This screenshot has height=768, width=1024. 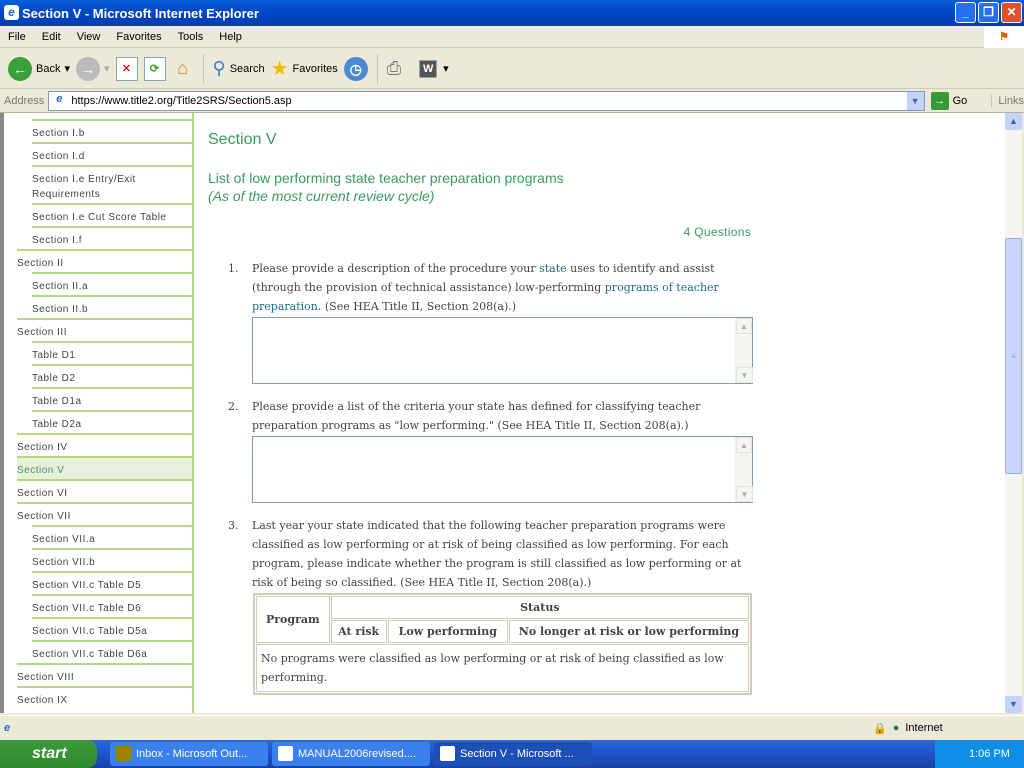 What do you see at coordinates (112, 214) in the screenshot?
I see `sidebar-item: Section I.e Cut Score Table` at bounding box center [112, 214].